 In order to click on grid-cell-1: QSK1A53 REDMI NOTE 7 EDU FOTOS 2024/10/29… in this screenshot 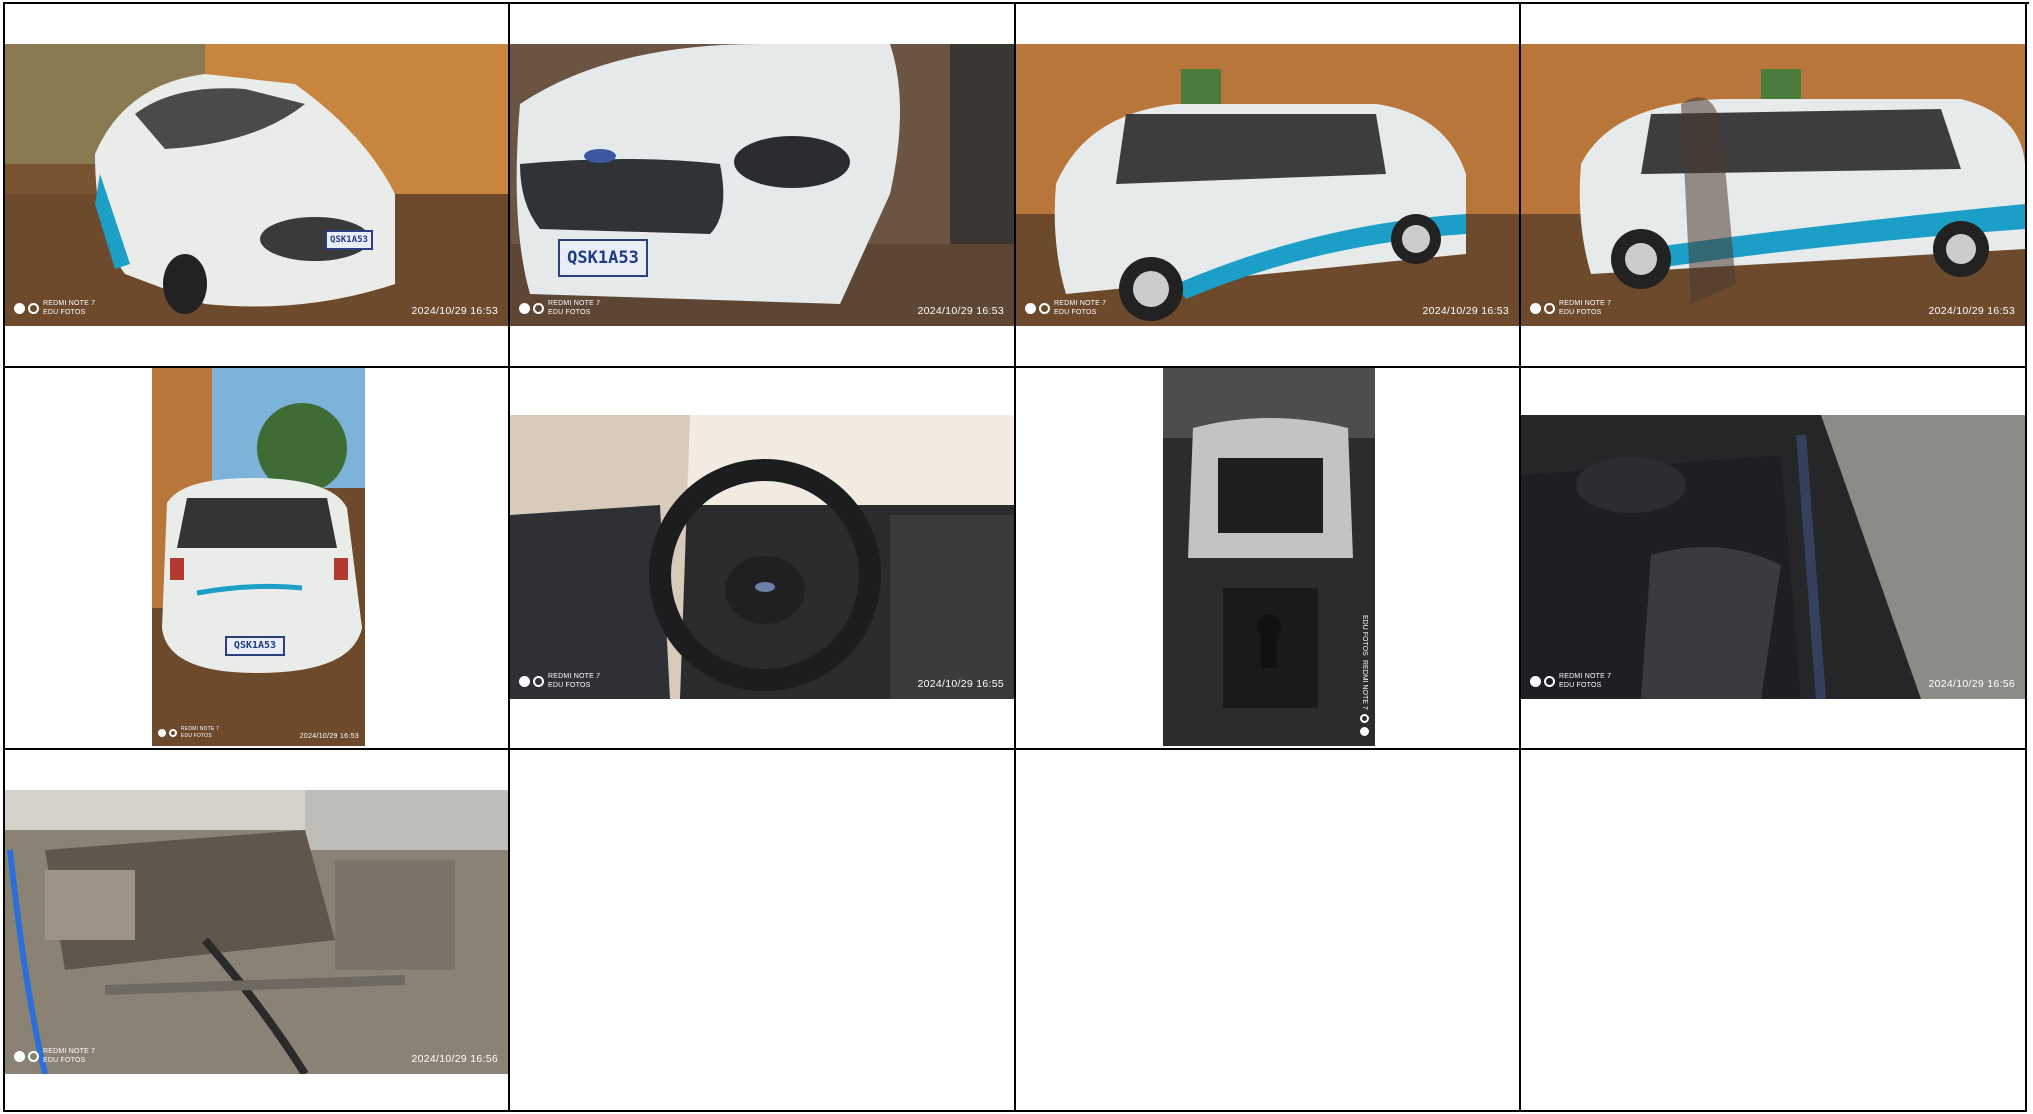, I will do `click(257, 186)`.